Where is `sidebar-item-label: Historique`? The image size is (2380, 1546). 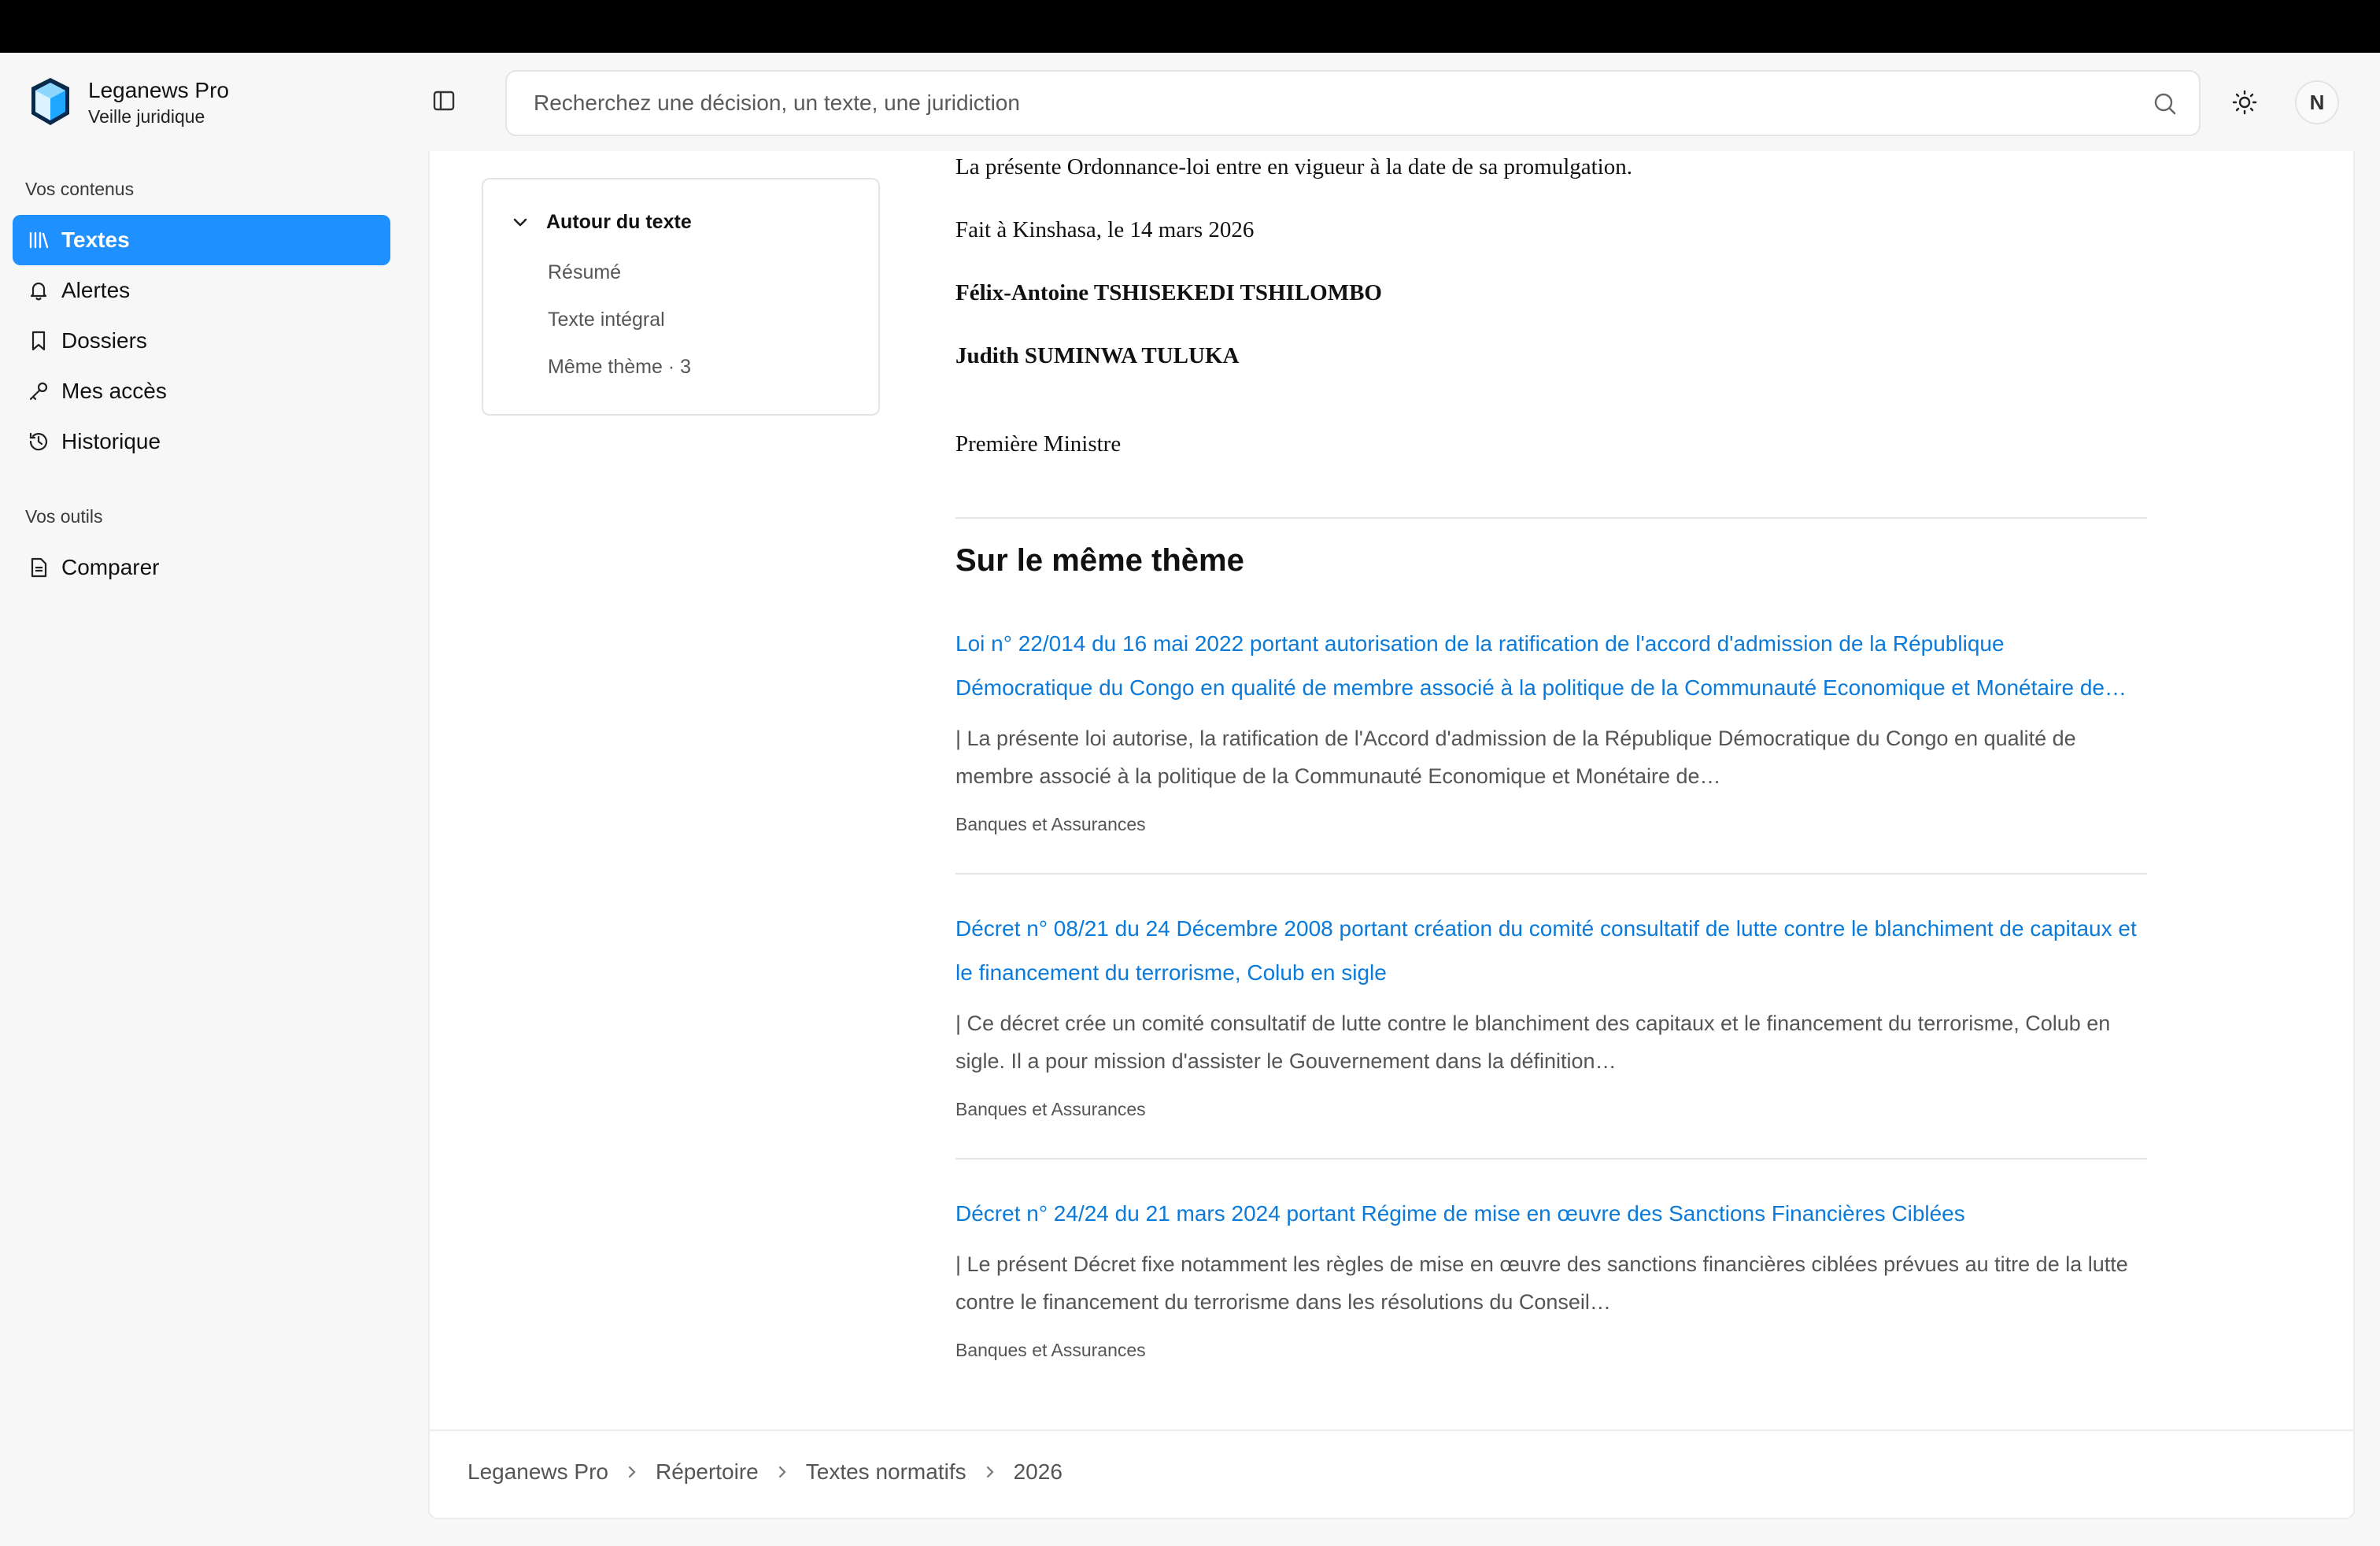 sidebar-item-label: Historique is located at coordinates (111, 441).